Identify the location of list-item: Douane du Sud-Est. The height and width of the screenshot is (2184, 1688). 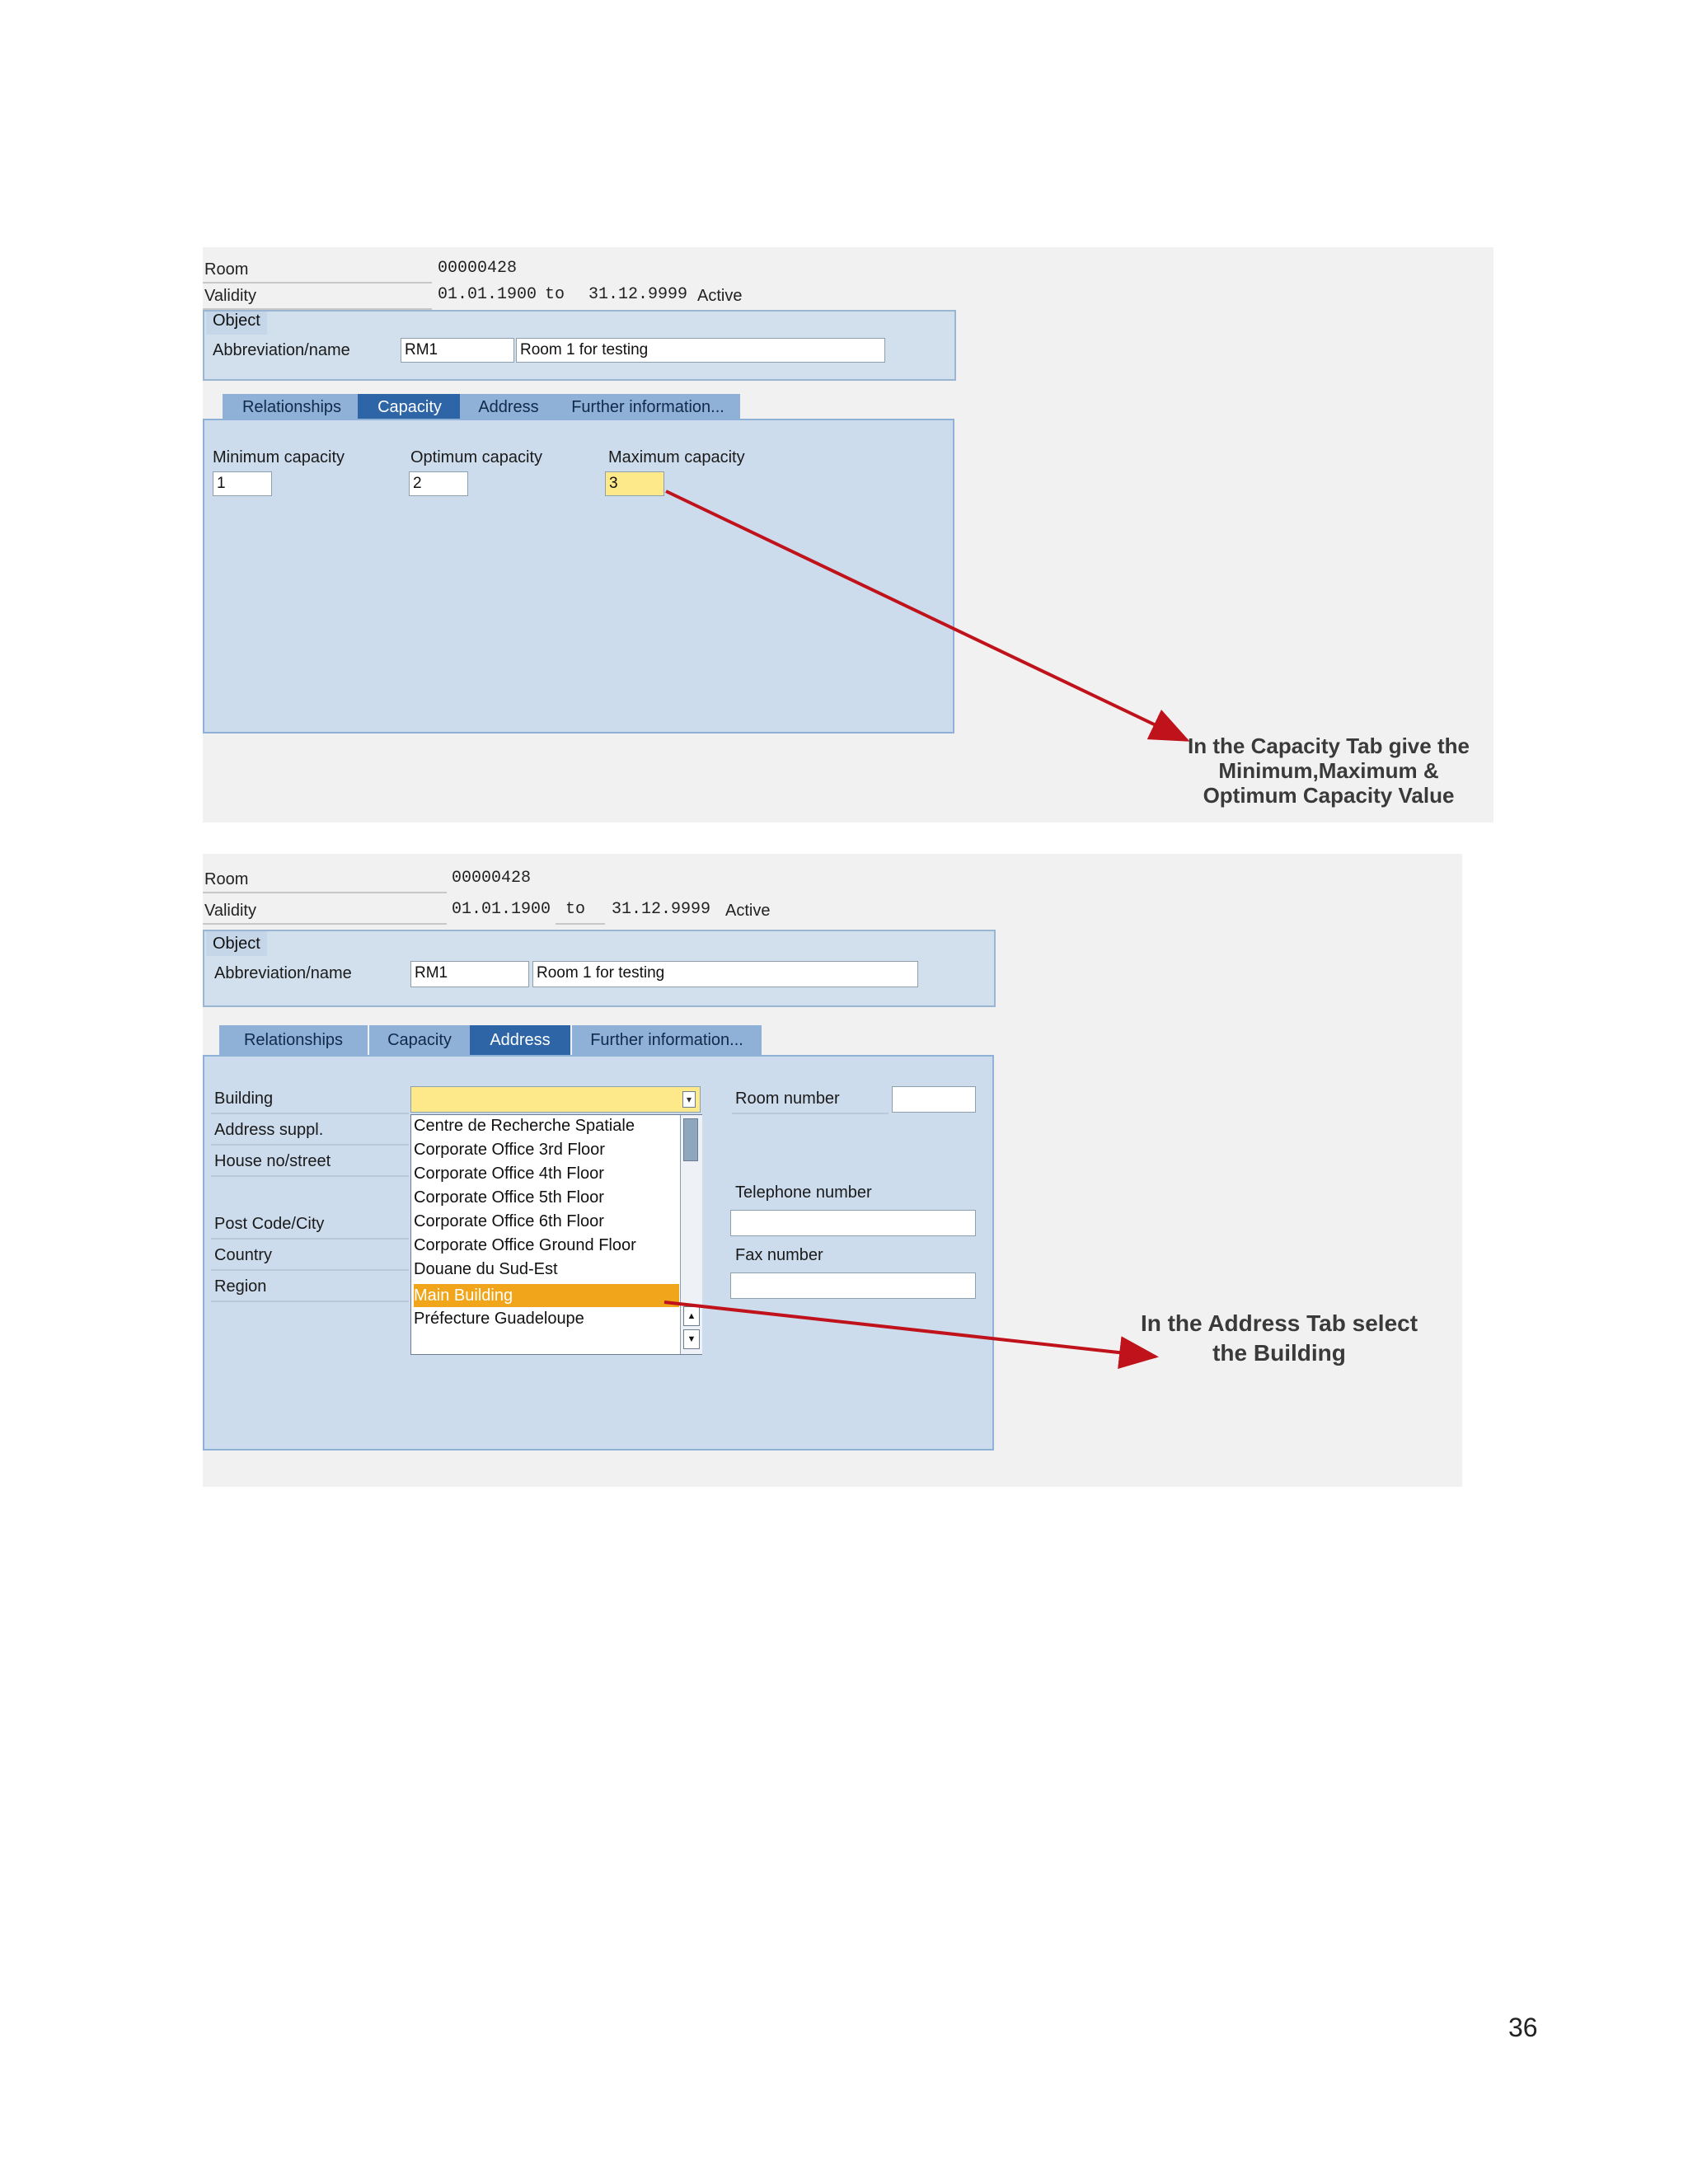
(545, 1269).